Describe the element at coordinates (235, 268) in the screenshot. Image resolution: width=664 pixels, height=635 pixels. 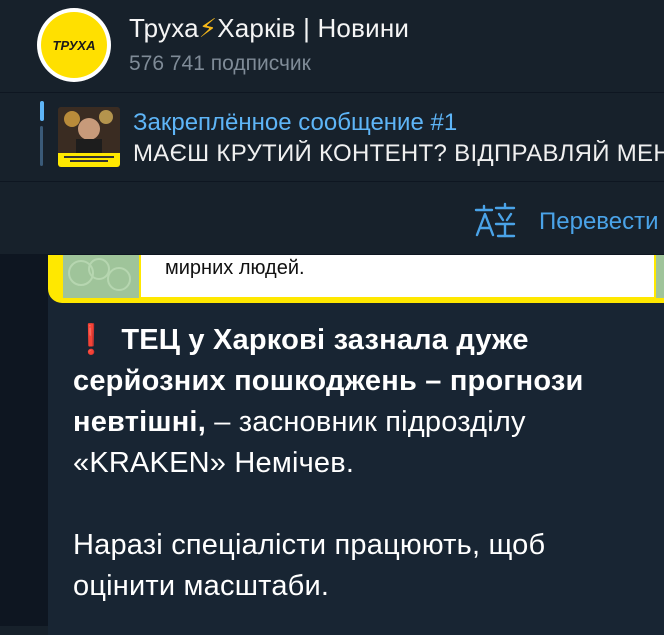
I see `media-caption: мирних людей.` at that location.